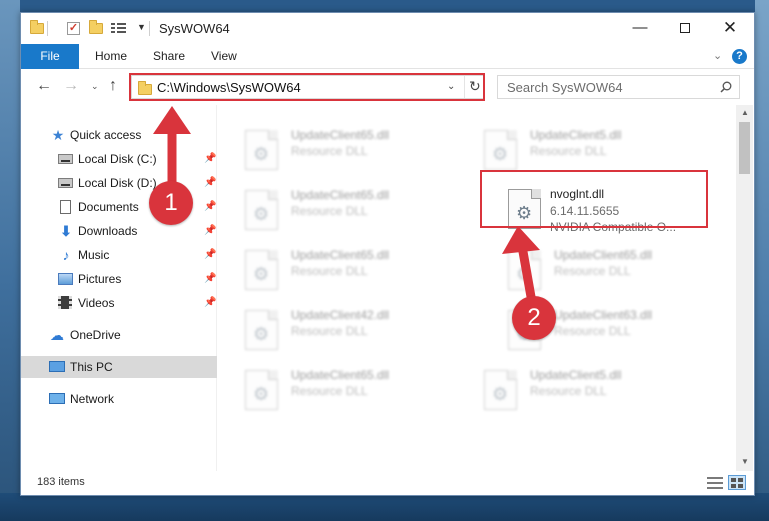 The width and height of the screenshot is (769, 521). I want to click on file-highlight, so click(594, 199).